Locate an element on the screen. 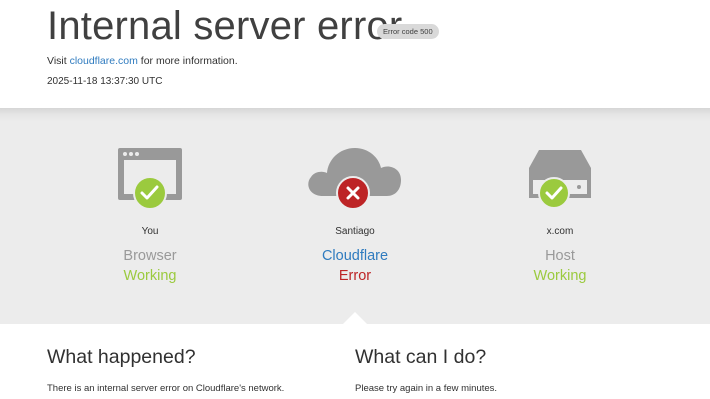  cloud-icon is located at coordinates (355, 177).